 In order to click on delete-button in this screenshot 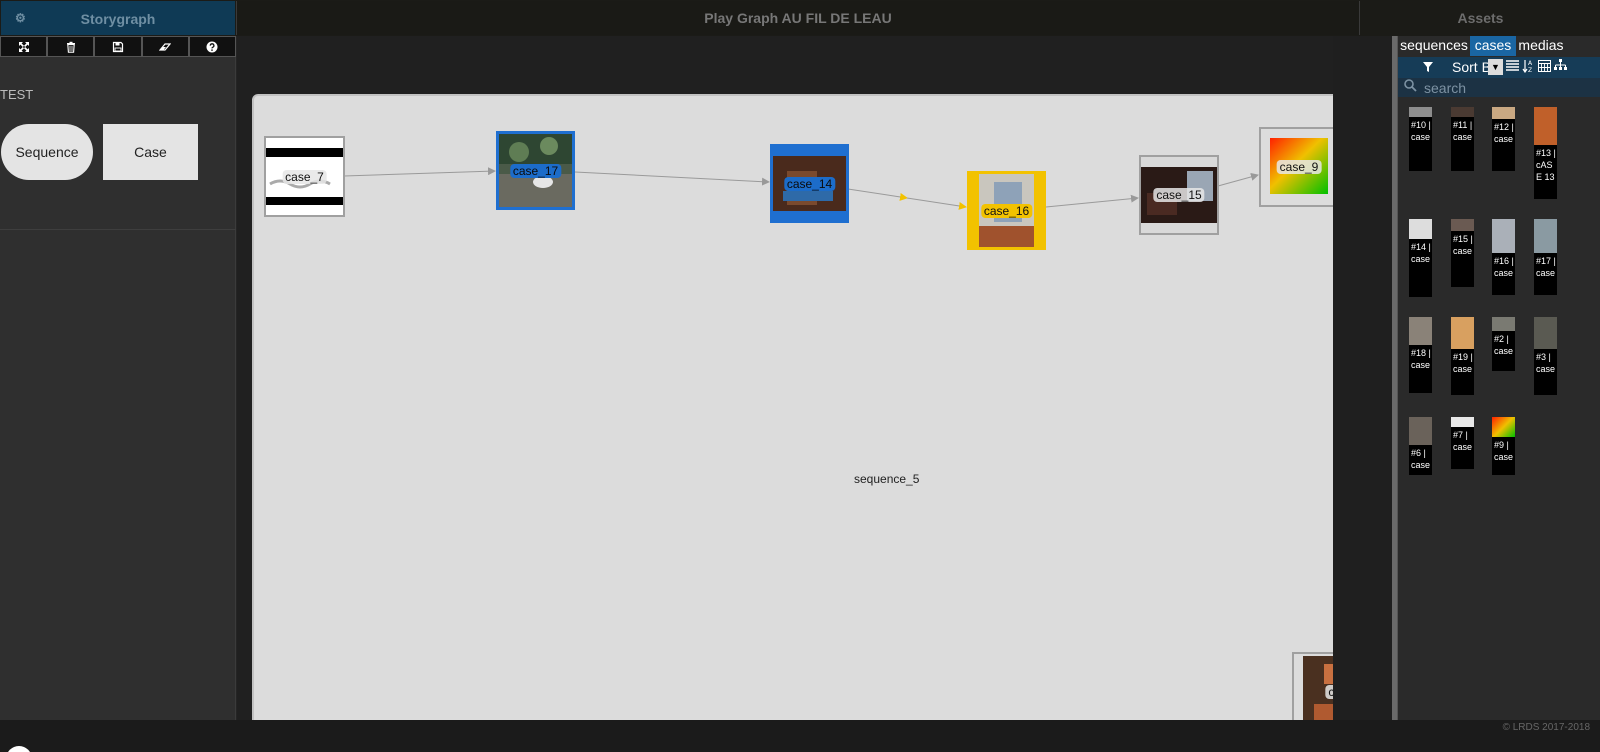, I will do `click(71, 46)`.